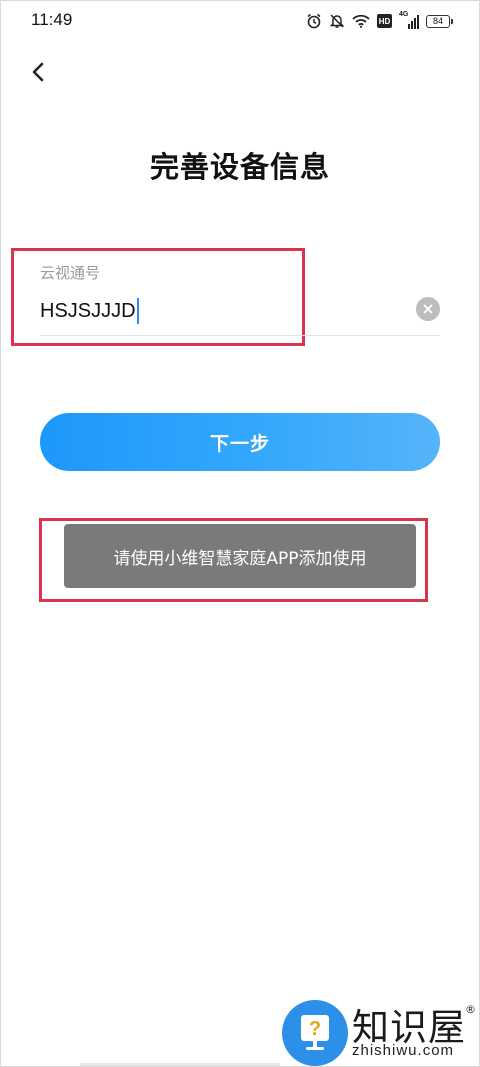 Image resolution: width=480 pixels, height=1067 pixels. I want to click on field-underline, so click(240, 335).